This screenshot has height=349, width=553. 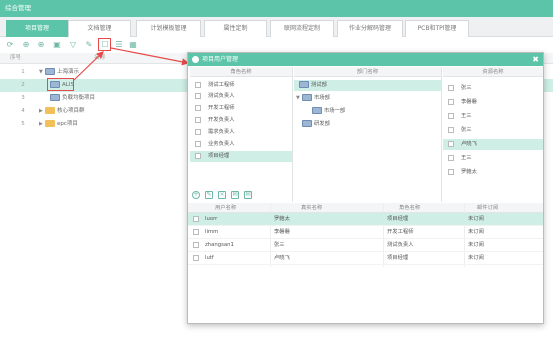 What do you see at coordinates (241, 72) in the screenshot?
I see `roles-header: 角色名称` at bounding box center [241, 72].